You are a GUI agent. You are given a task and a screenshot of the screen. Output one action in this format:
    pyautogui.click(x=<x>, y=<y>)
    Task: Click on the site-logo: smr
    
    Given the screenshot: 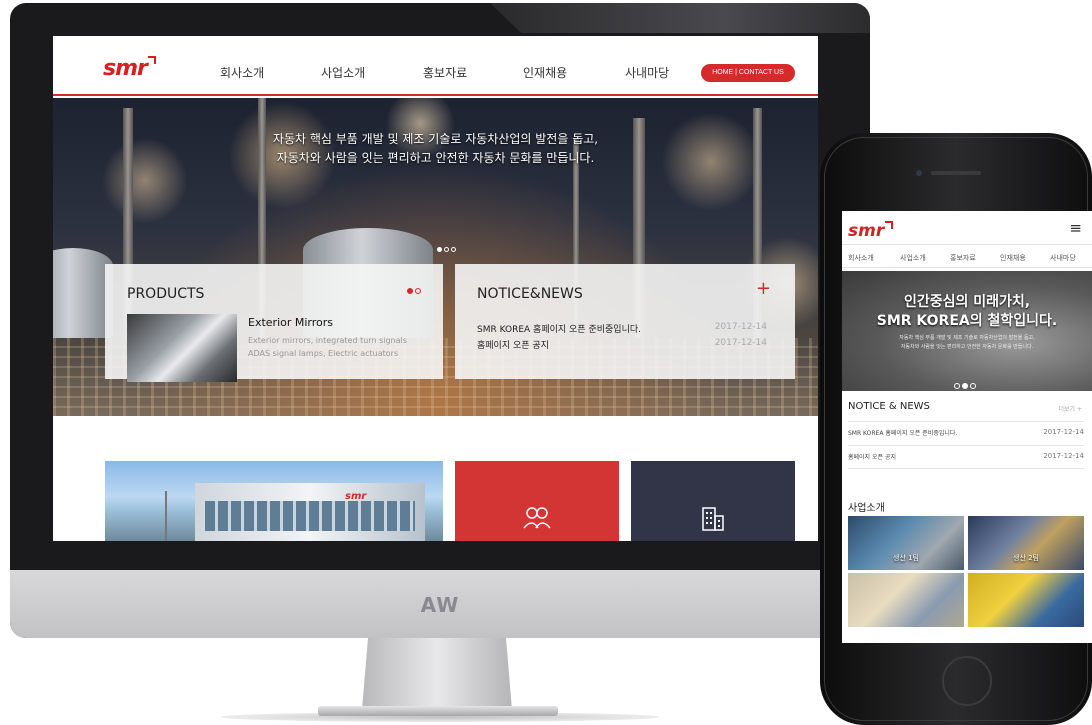 What is the action you would take?
    pyautogui.click(x=129, y=68)
    